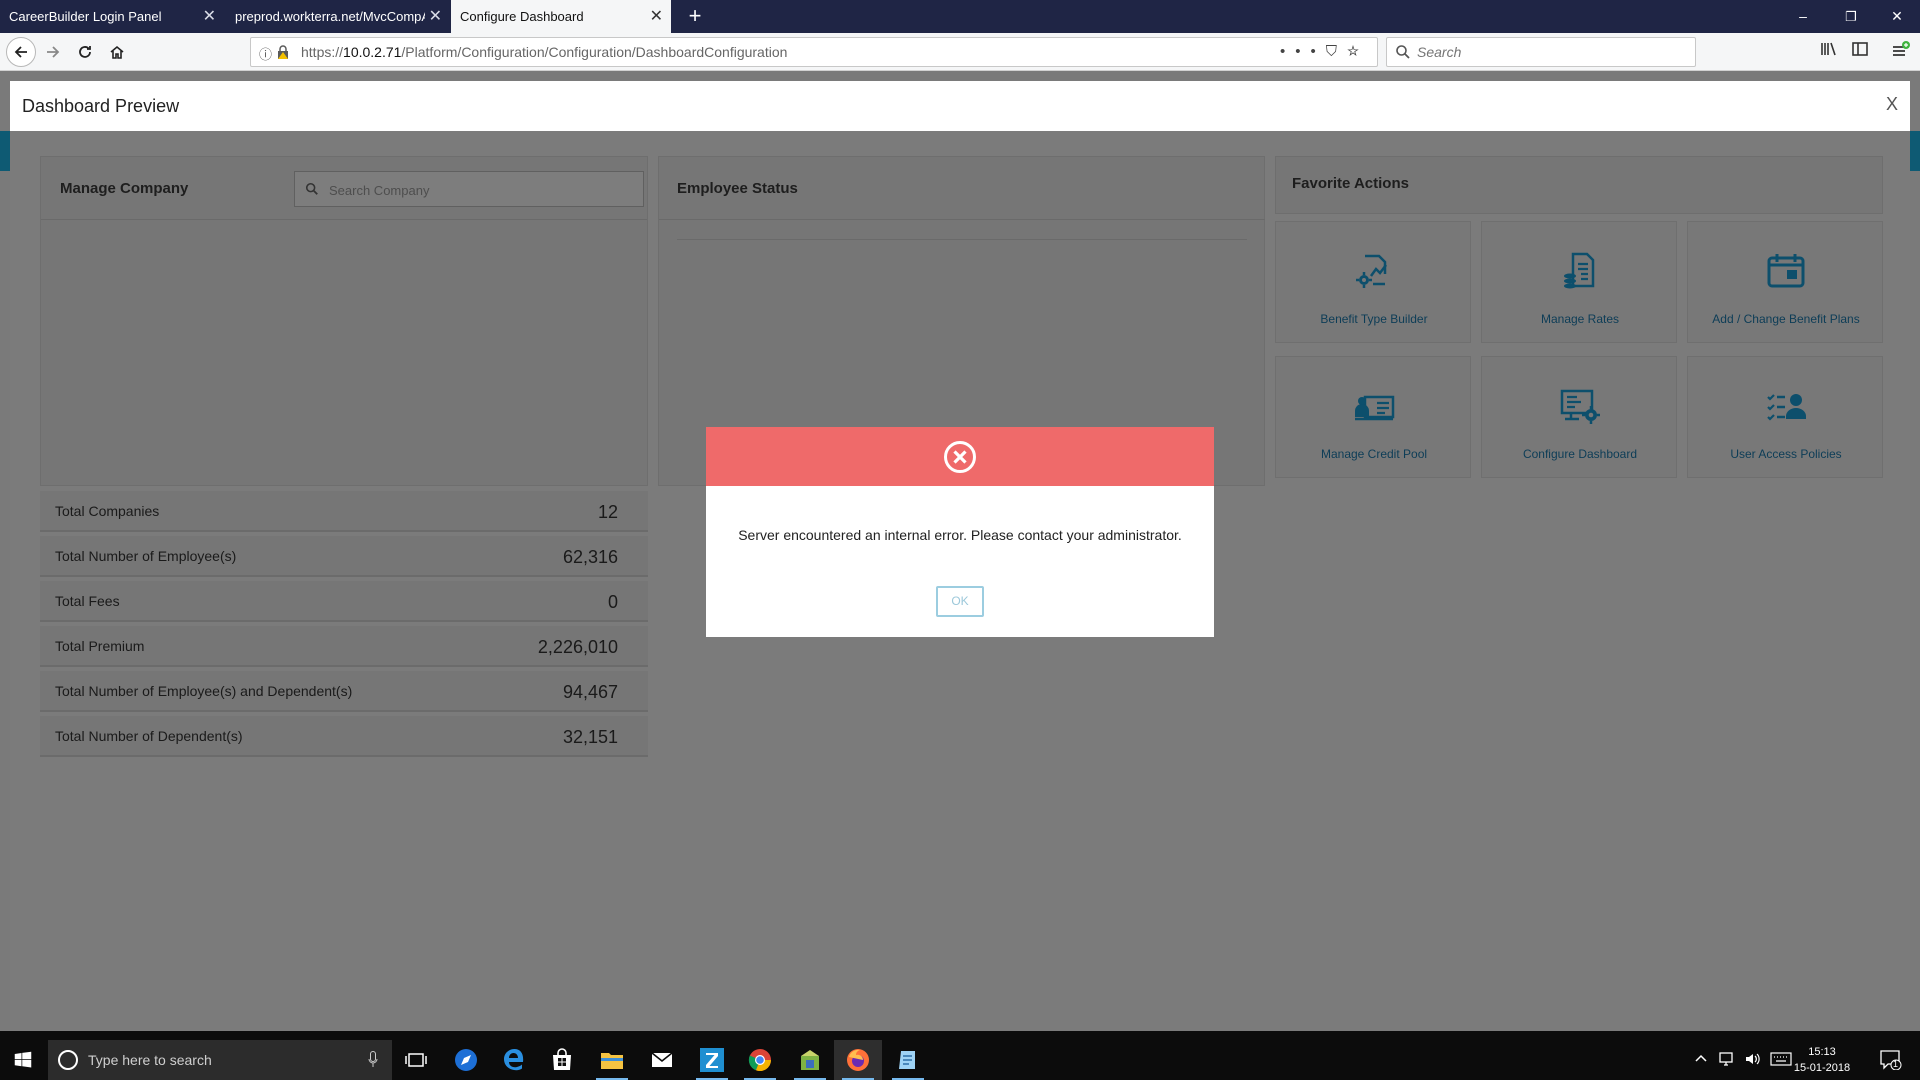 Image resolution: width=1920 pixels, height=1080 pixels. I want to click on taskbar-app-chrome, so click(760, 1060).